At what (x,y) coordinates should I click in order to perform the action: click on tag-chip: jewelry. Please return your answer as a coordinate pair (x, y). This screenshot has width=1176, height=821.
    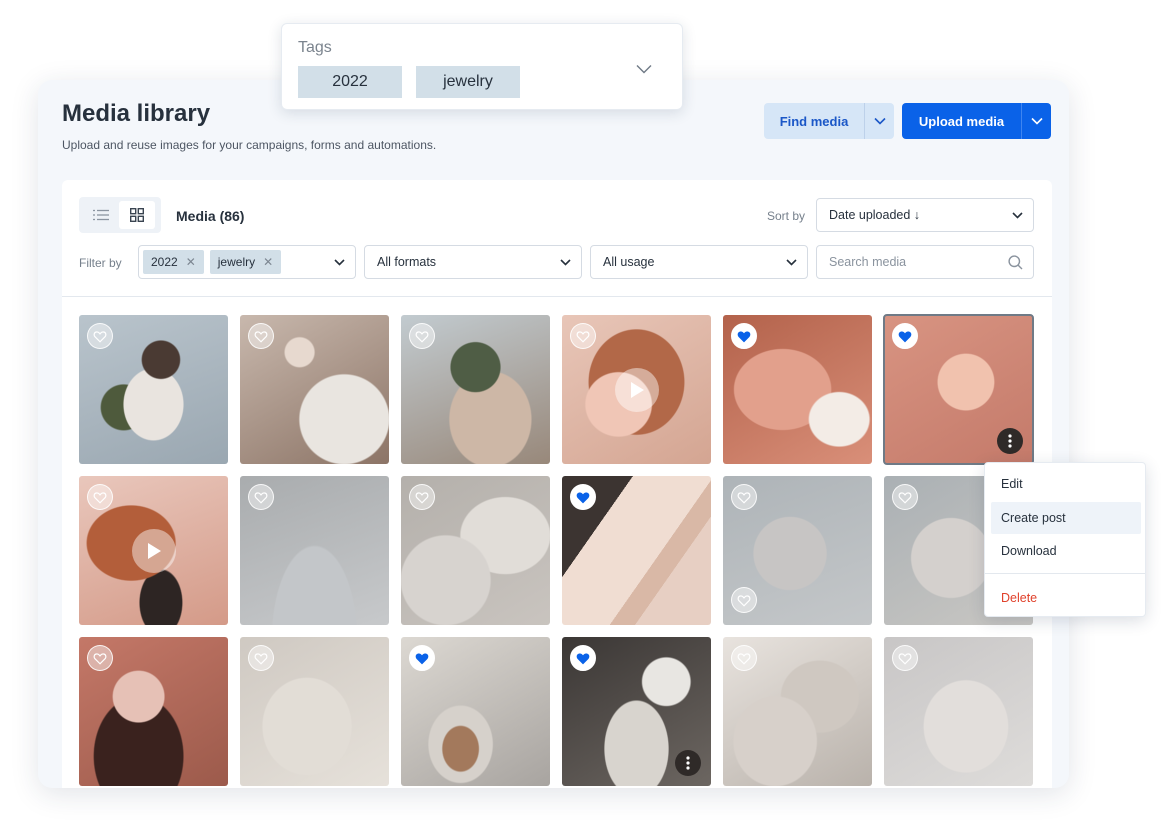
    Looking at the image, I should click on (468, 82).